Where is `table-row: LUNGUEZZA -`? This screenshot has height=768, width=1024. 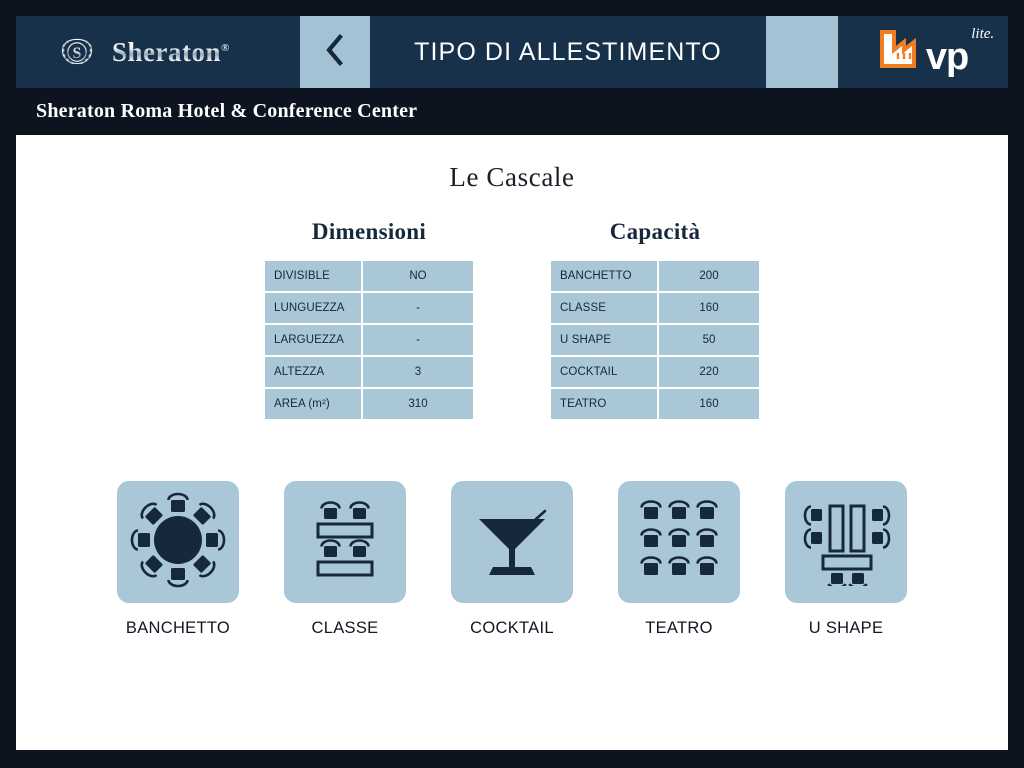
table-row: LUNGUEZZA - is located at coordinates (369, 308).